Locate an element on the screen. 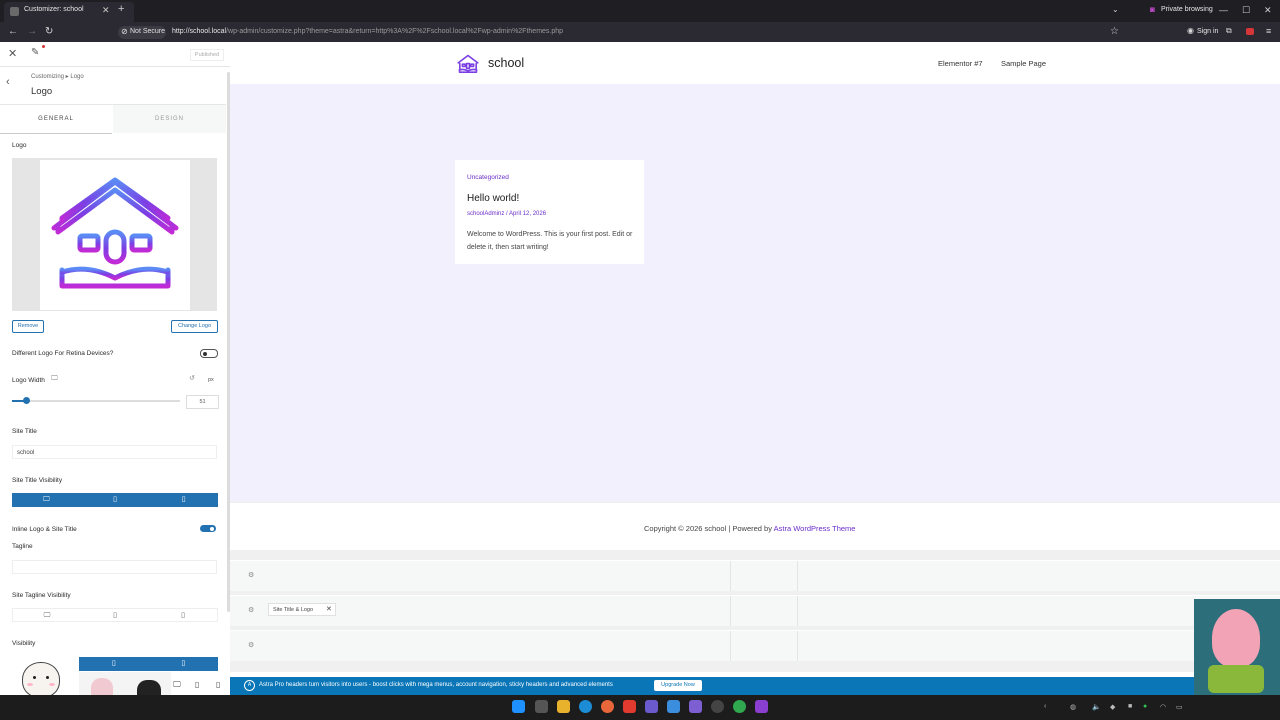  tab-design: DESIGN is located at coordinates (169, 119).